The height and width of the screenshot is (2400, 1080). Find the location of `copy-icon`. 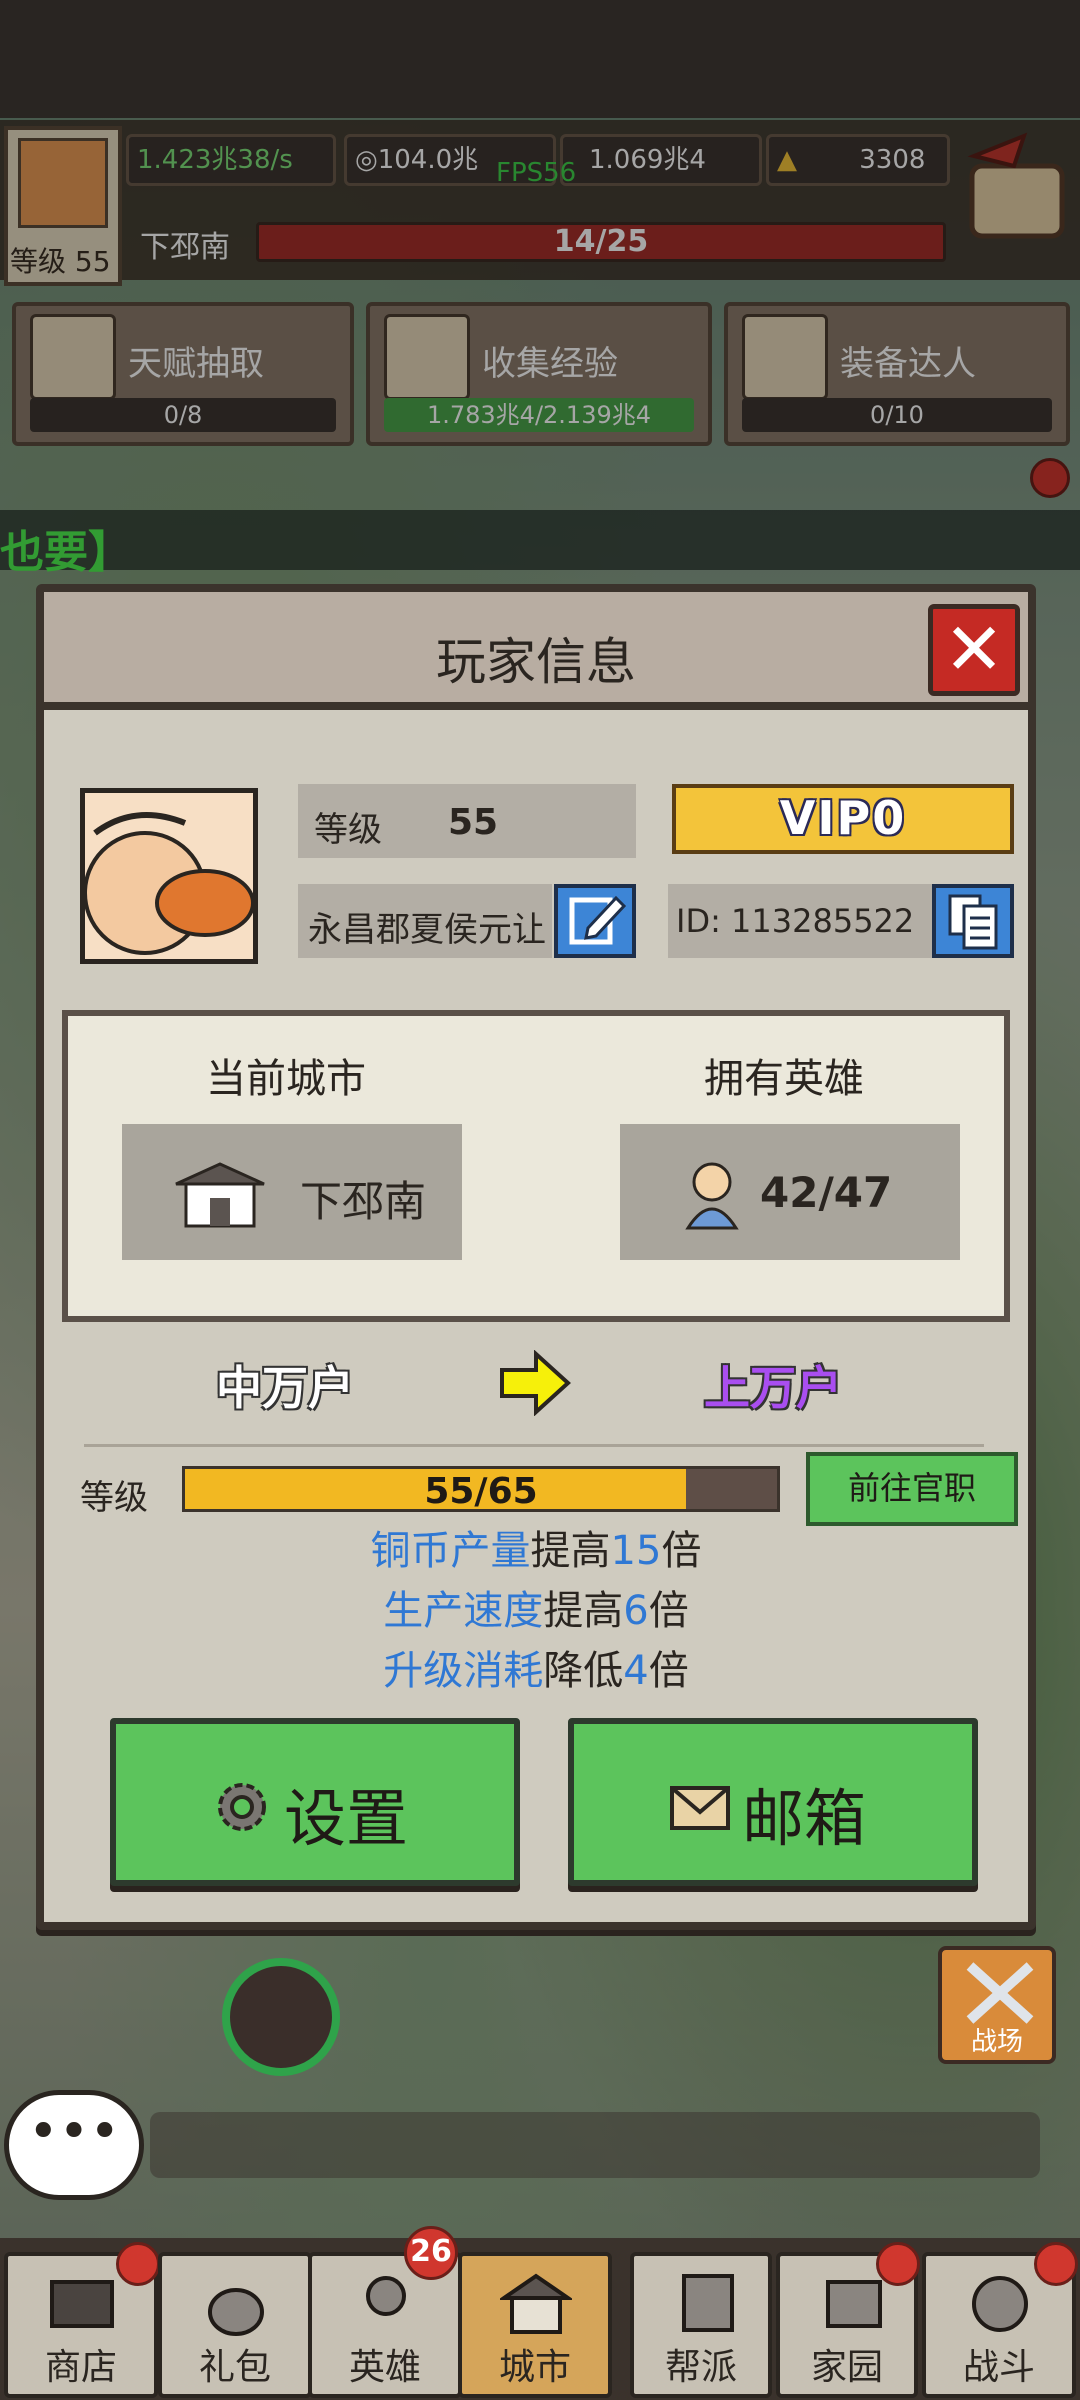

copy-icon is located at coordinates (973, 922).